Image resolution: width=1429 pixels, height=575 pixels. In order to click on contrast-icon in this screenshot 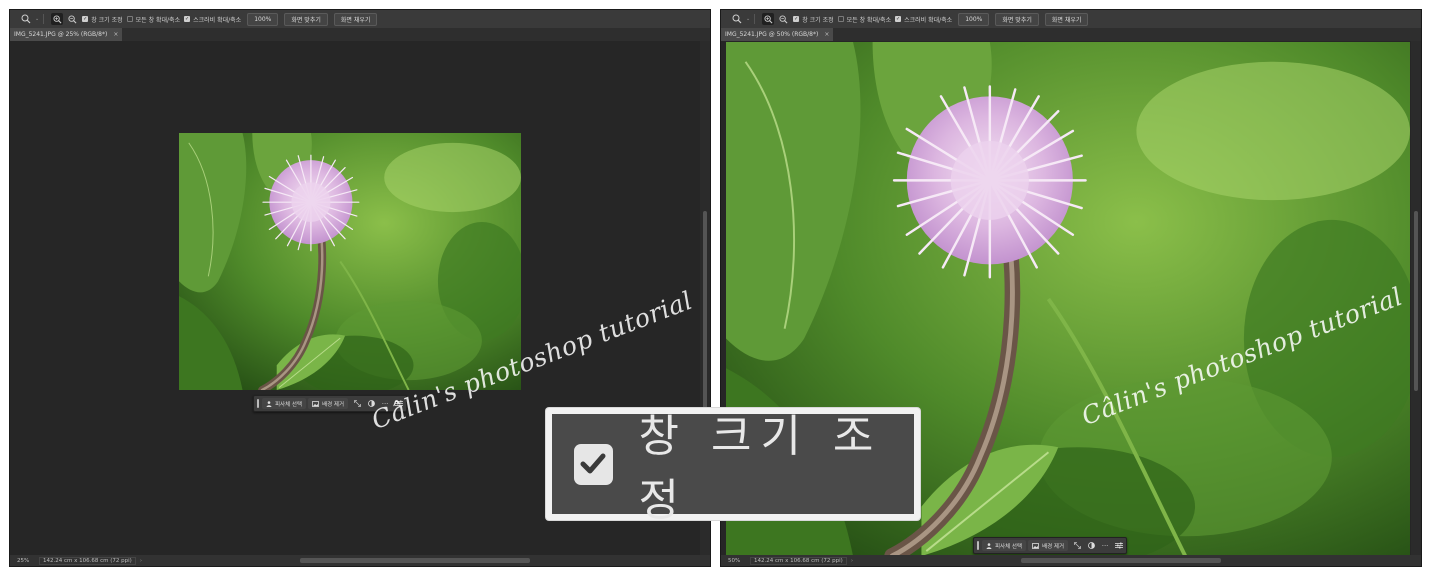, I will do `click(1091, 545)`.